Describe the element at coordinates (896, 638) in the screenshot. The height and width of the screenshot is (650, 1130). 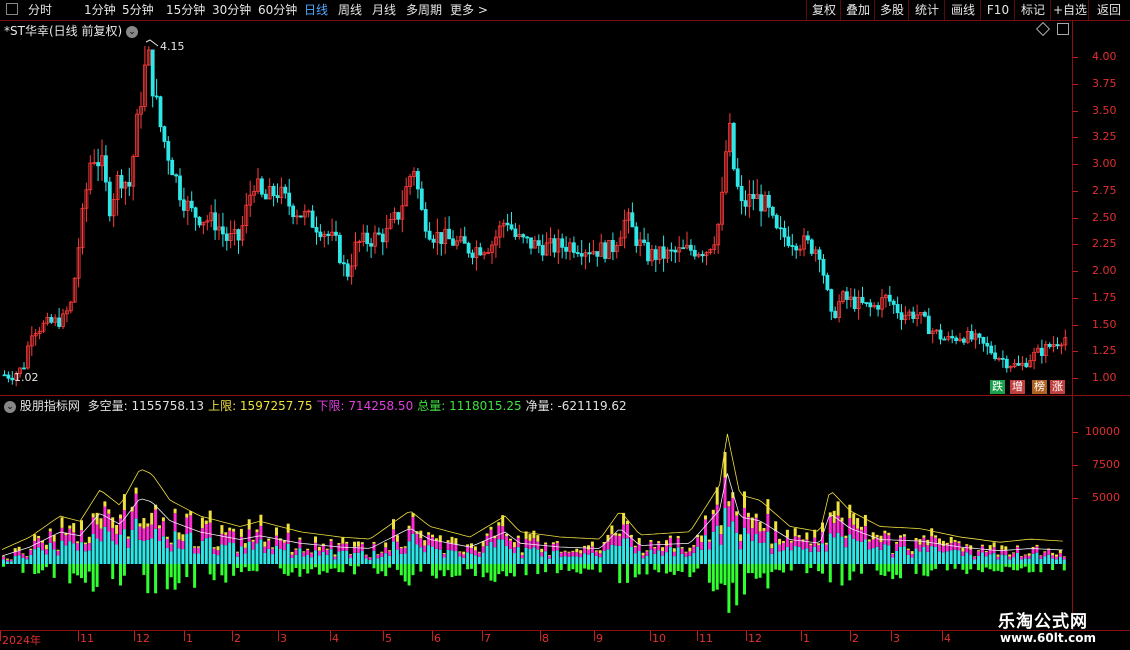
I see `date-label: 3` at that location.